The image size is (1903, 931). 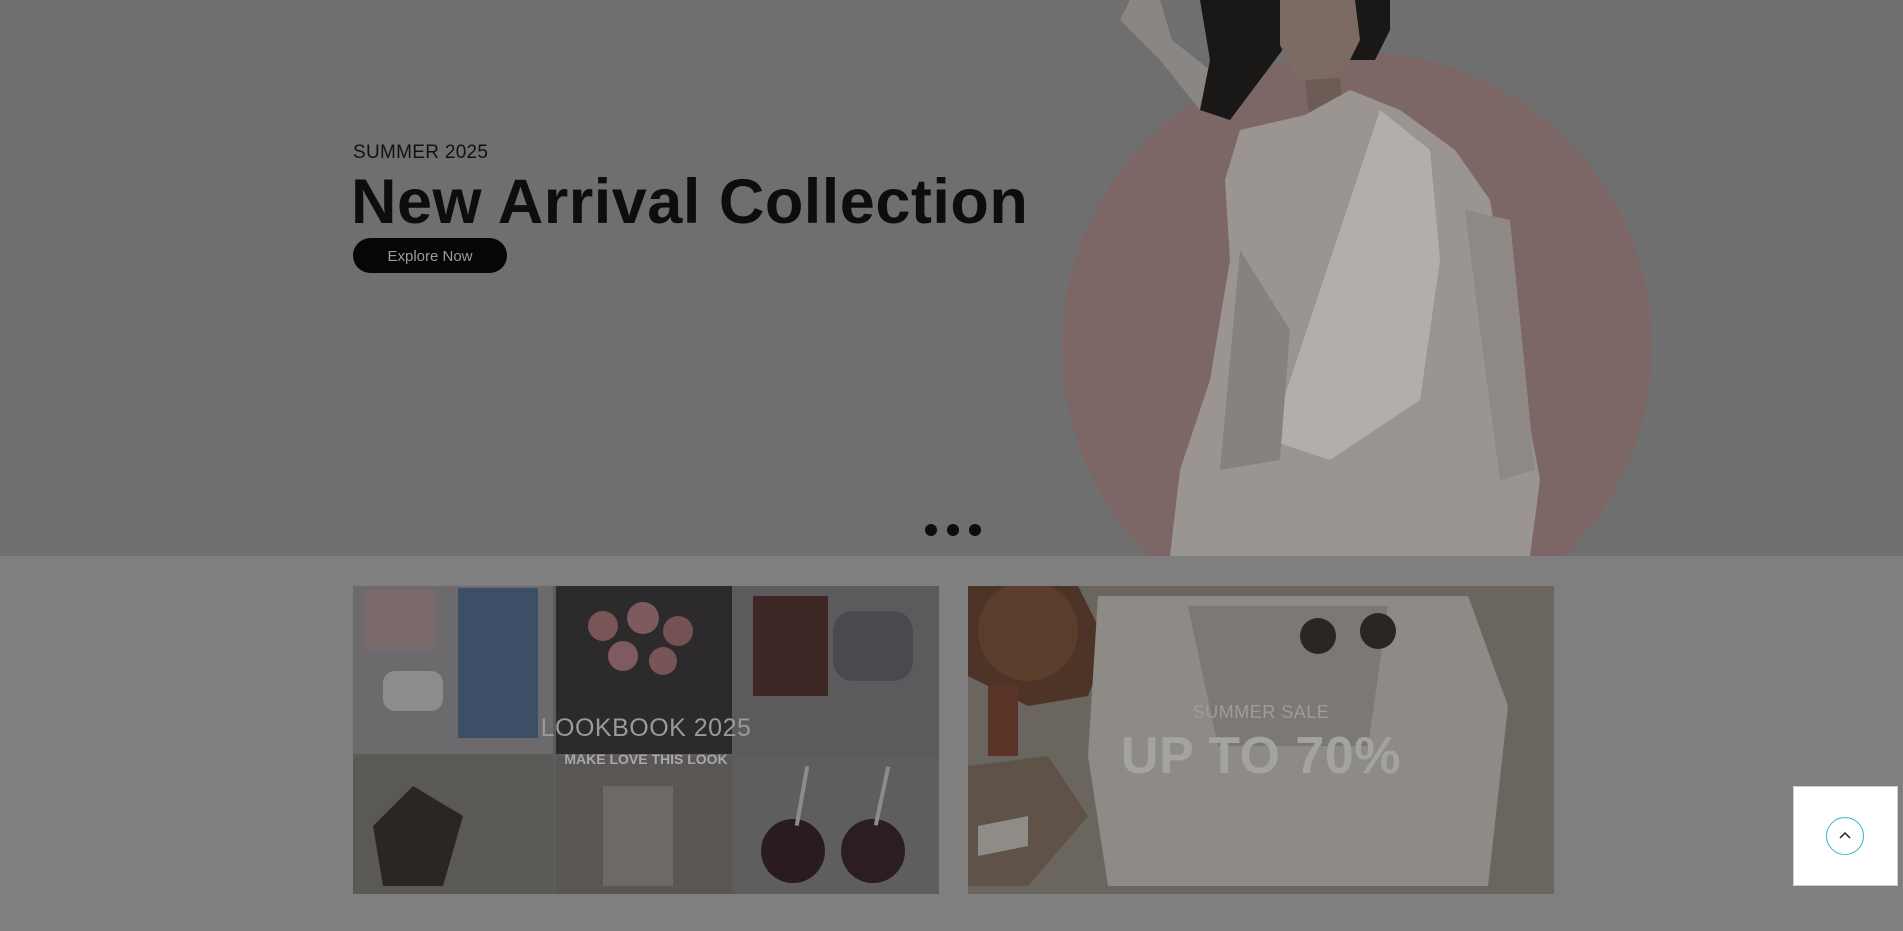 I want to click on summer-sale-banner: SUMMER SALE UP TO 70%, so click(x=1261, y=740).